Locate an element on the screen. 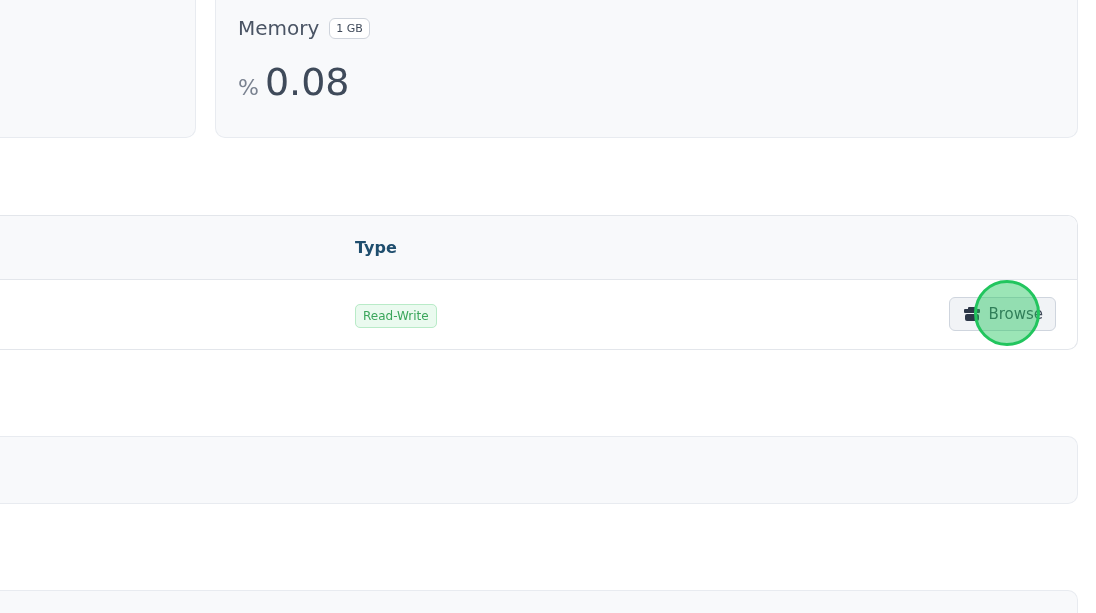 The height and width of the screenshot is (613, 1096). stat-label: Memory is located at coordinates (279, 28).